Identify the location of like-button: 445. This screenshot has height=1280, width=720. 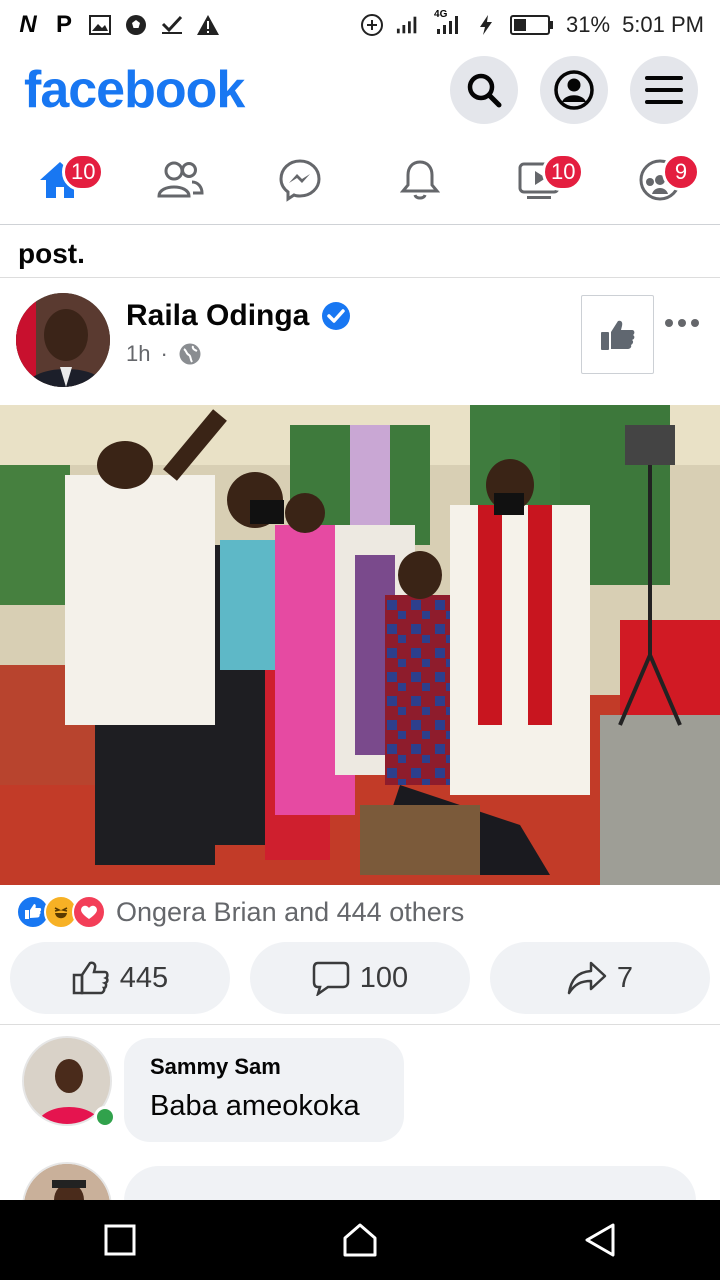
(120, 978).